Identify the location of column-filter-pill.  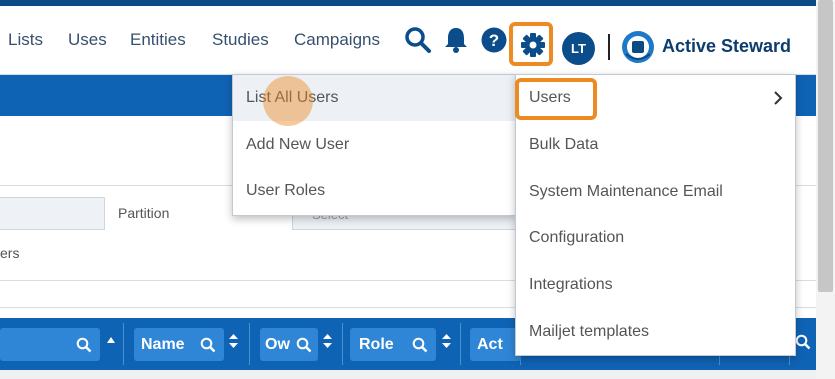
(50, 344).